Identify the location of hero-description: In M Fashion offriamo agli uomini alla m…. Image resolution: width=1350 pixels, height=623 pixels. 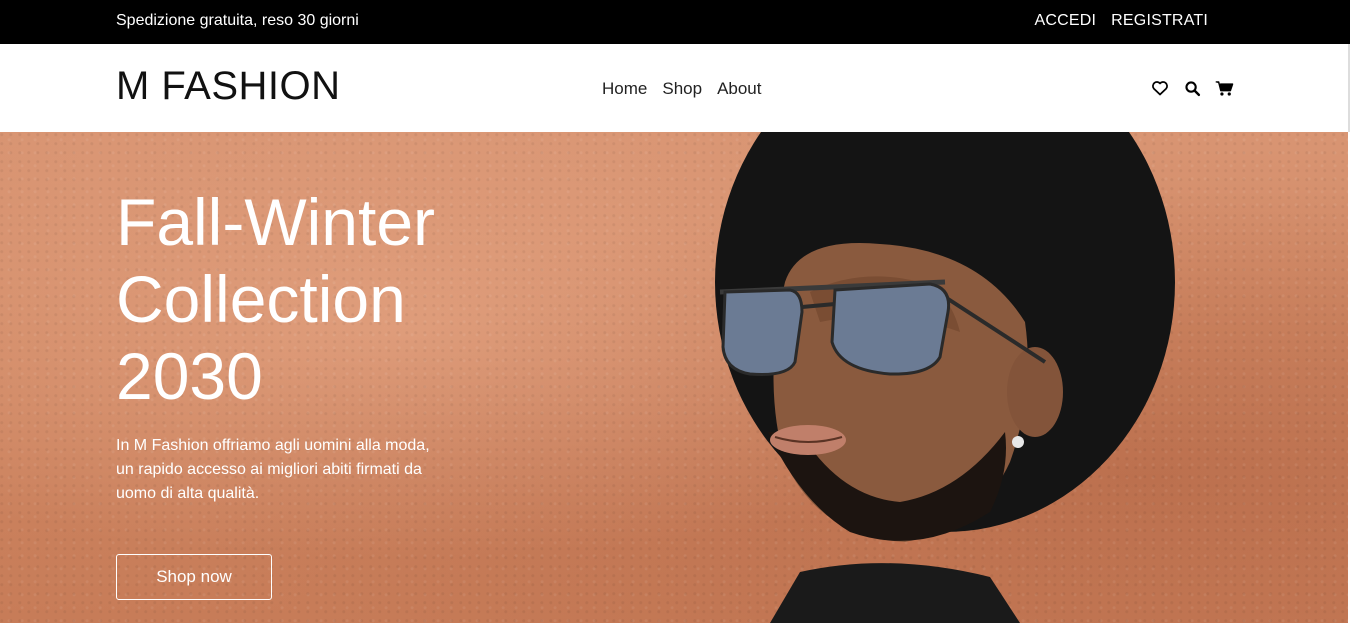
(273, 469).